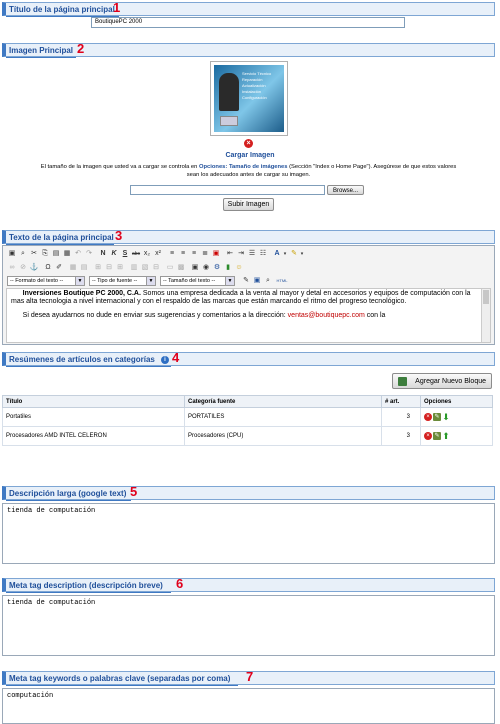  Describe the element at coordinates (165, 360) in the screenshot. I see `info-icon: i` at that location.